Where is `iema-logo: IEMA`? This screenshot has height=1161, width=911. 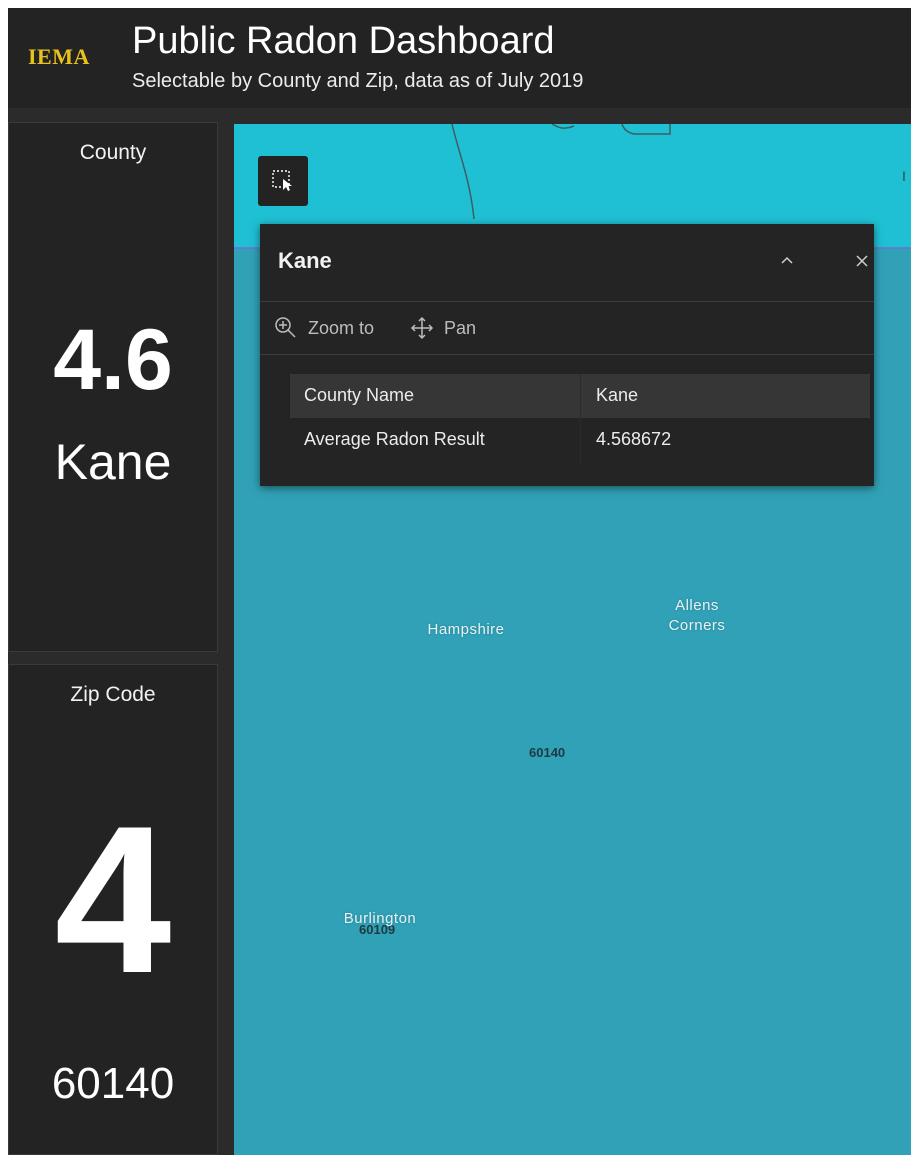 iema-logo: IEMA is located at coordinates (59, 56).